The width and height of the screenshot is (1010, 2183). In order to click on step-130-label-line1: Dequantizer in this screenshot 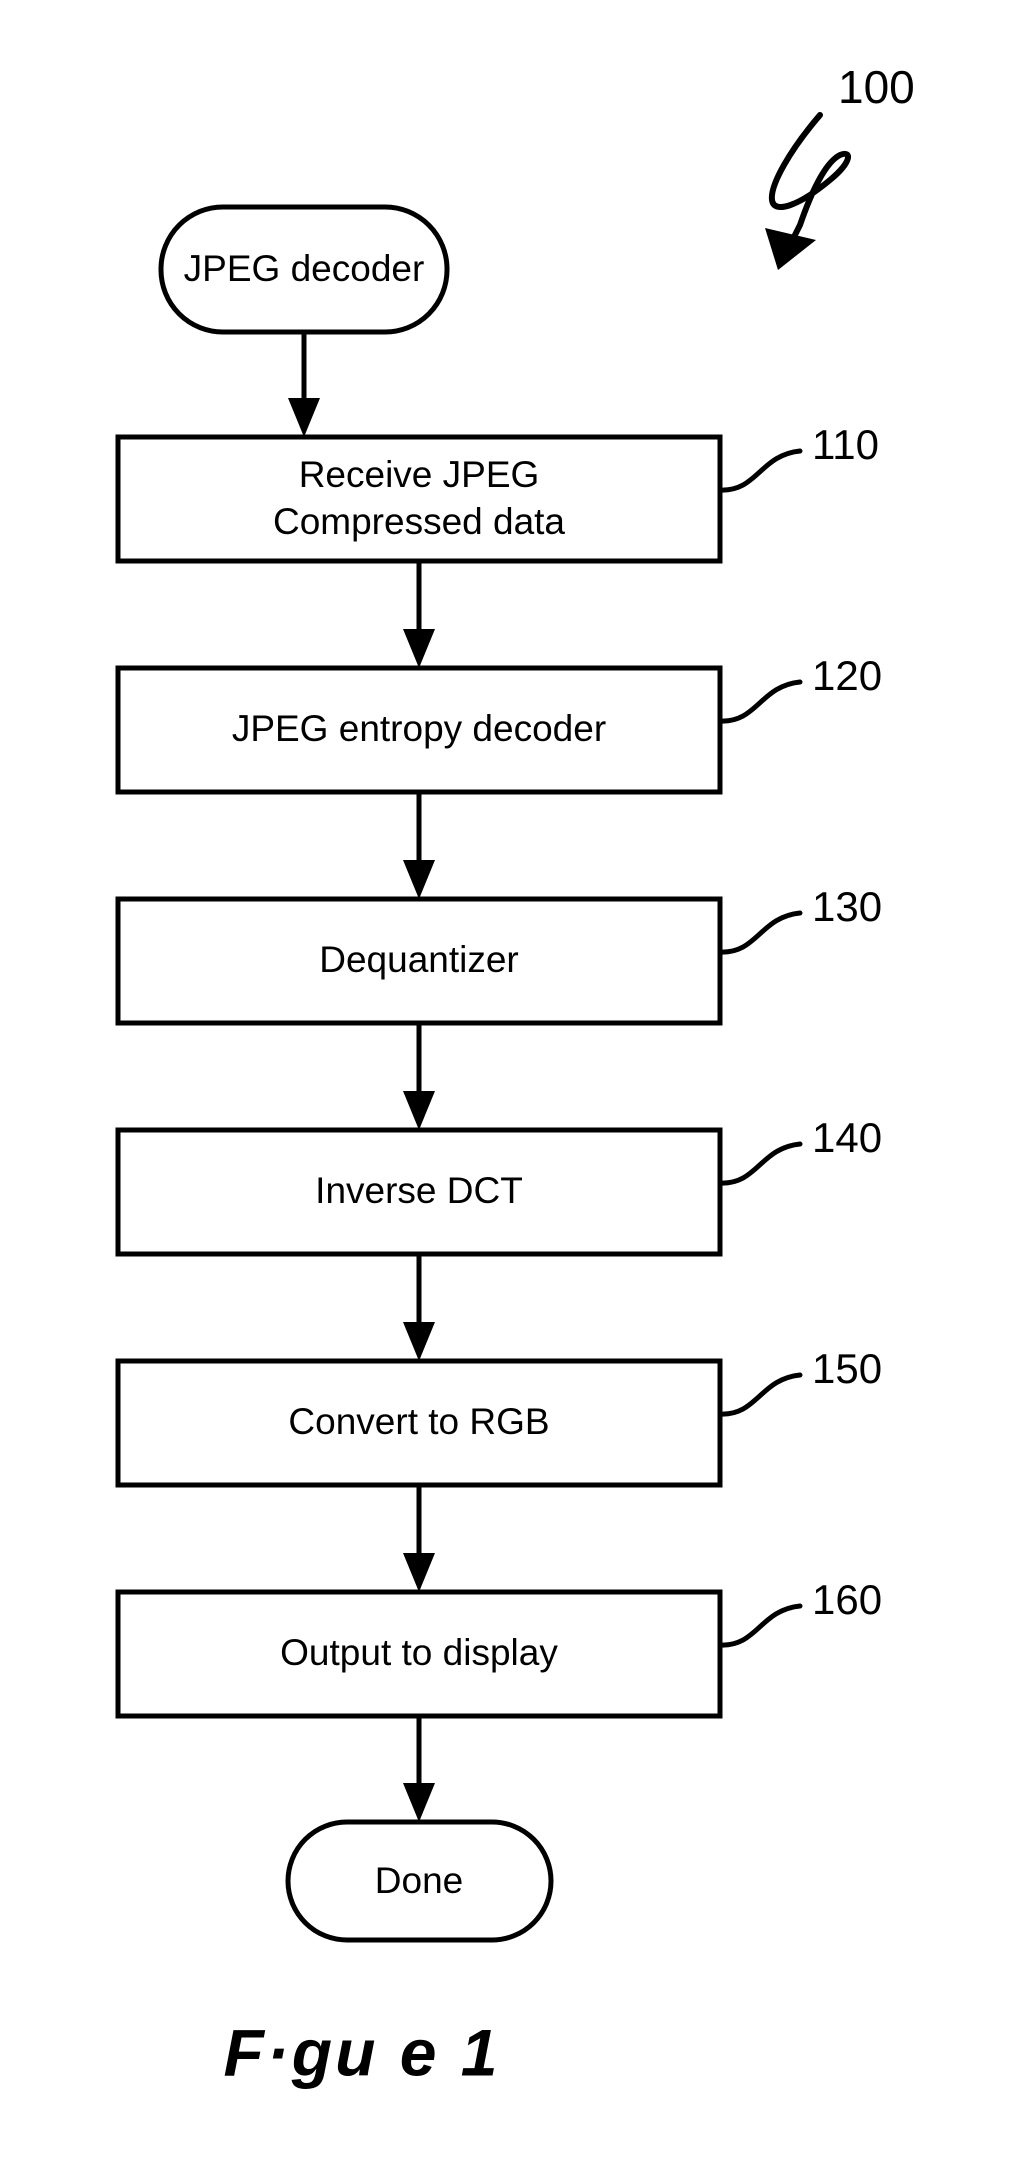, I will do `click(419, 959)`.